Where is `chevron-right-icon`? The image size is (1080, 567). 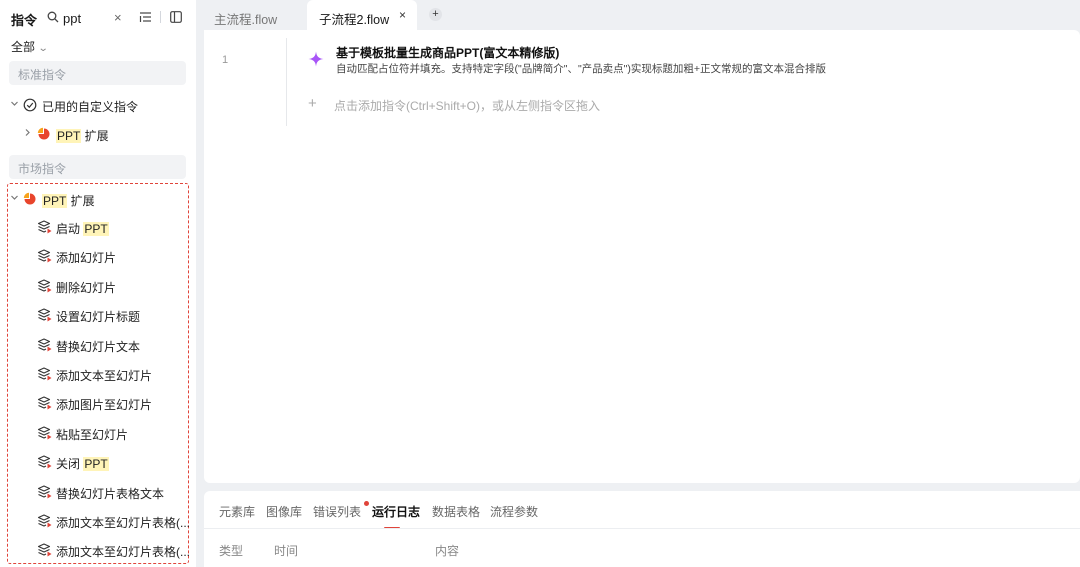
chevron-right-icon is located at coordinates (27, 132).